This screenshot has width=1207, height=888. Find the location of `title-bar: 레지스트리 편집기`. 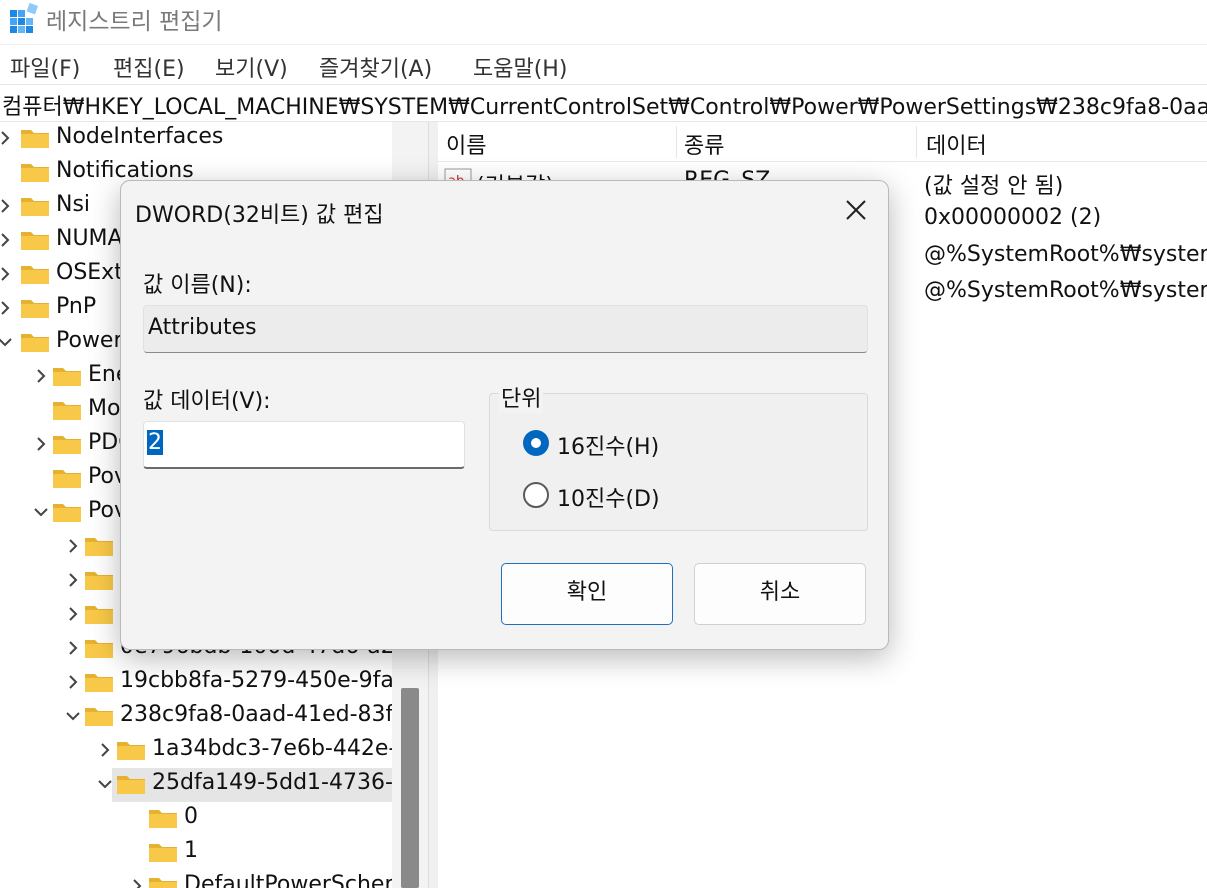

title-bar: 레지스트리 편집기 is located at coordinates (603, 22).